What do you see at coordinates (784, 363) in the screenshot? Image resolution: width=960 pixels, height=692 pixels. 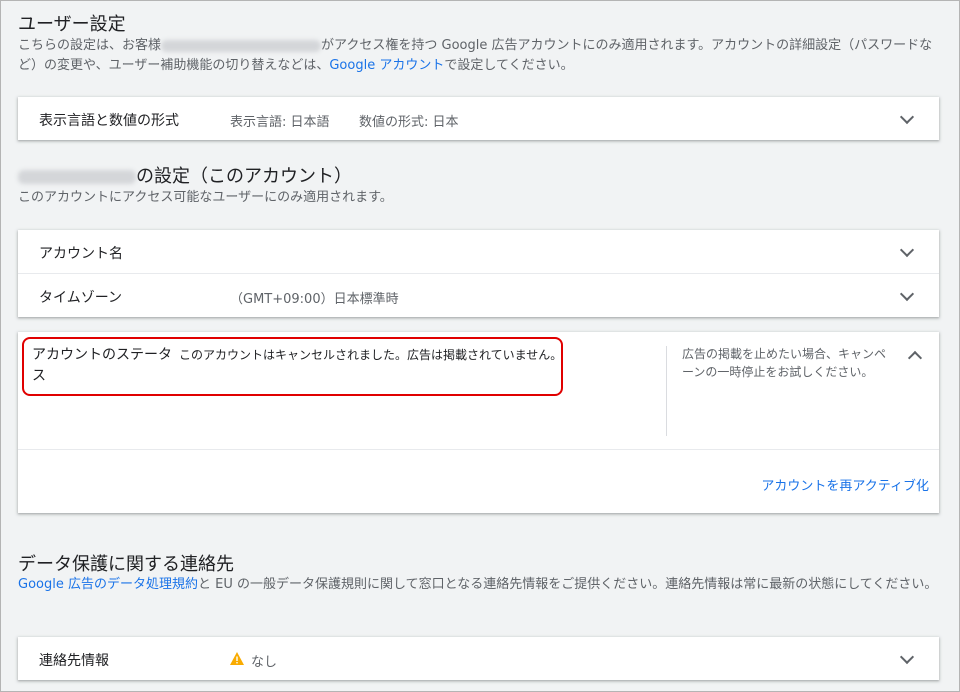 I see `status-hint: 広告の掲載を止めたい場合、キャンペーンの一時停止をお試しください。` at bounding box center [784, 363].